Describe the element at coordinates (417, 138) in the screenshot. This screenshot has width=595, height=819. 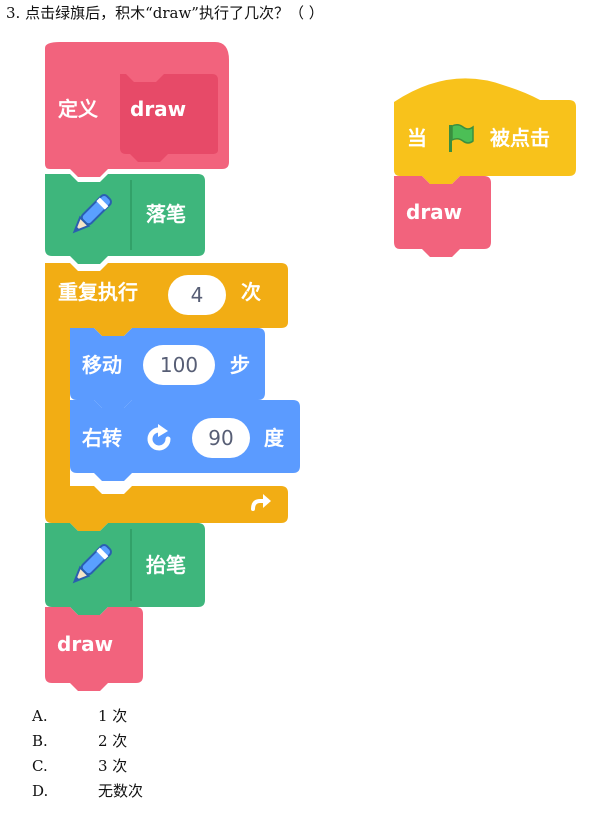
I see `when-label: 当` at that location.